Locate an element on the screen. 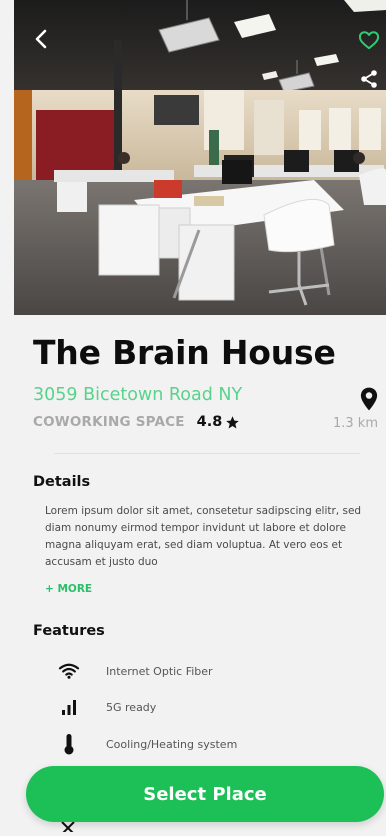 This screenshot has height=836, width=386. thermometer-icon is located at coordinates (69, 744).